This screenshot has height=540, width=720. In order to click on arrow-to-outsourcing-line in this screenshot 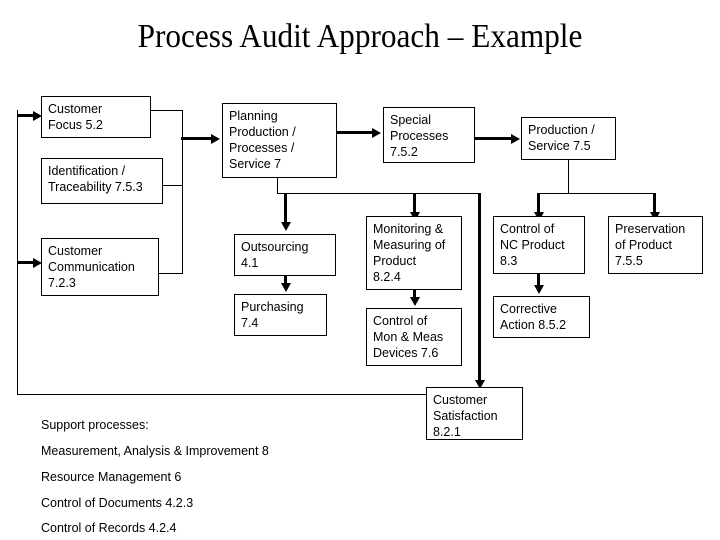, I will do `click(285, 209)`.